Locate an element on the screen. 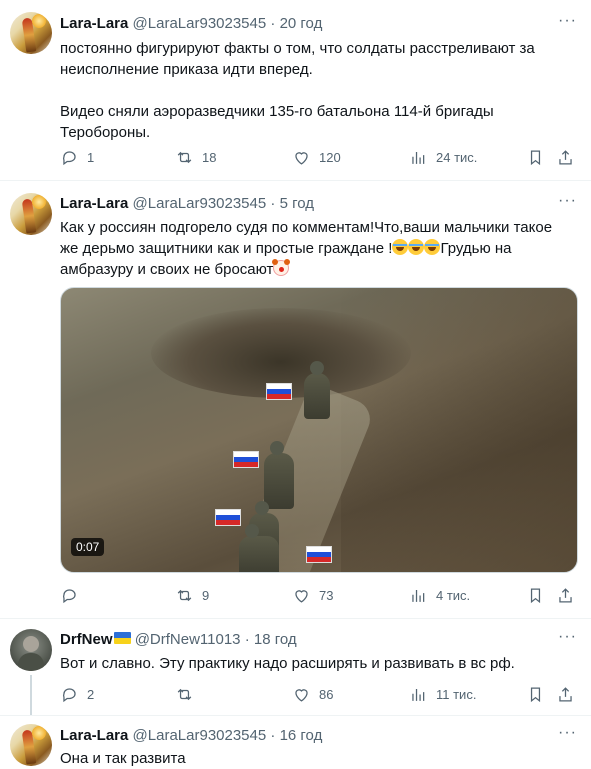  tweet-header: Lara-Lara @LaraLar93023545 · 20 год is located at coordinates (191, 24).